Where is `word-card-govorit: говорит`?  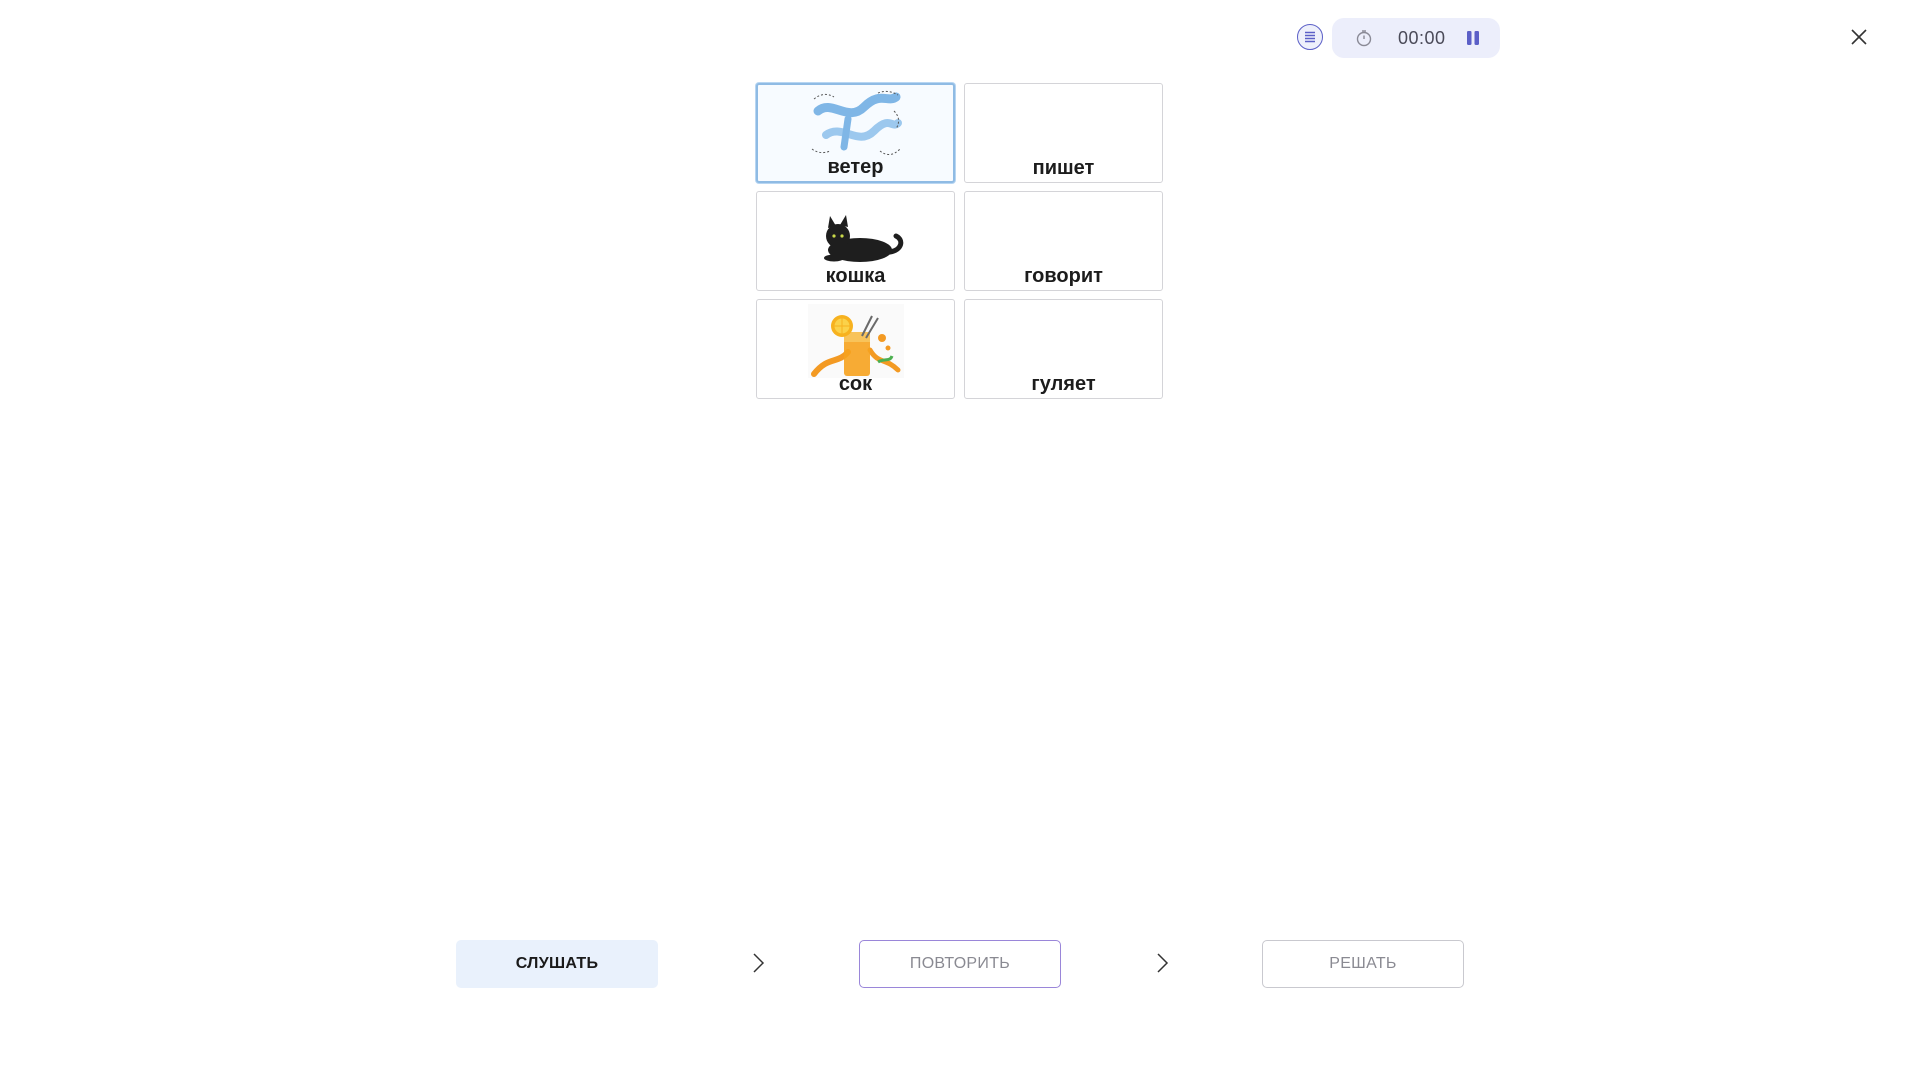 word-card-govorit: говорит is located at coordinates (1063, 241).